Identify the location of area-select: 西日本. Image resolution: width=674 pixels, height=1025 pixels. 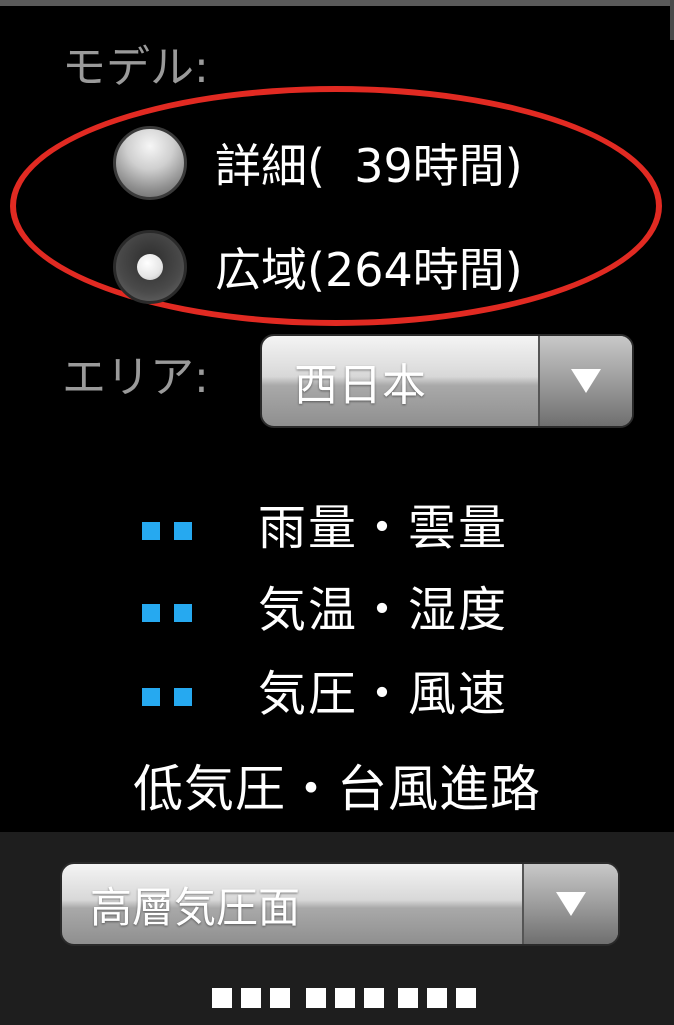
(447, 381).